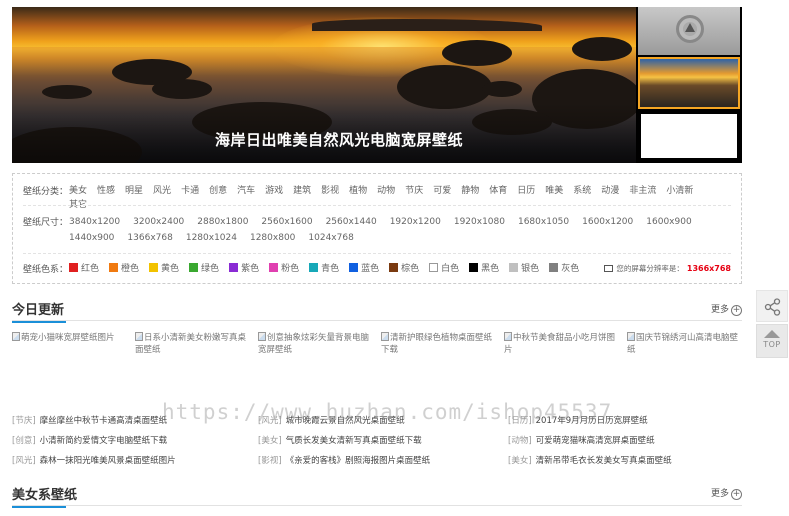 This screenshot has height=516, width=789. I want to click on size-option: 1920x1080, so click(479, 222).